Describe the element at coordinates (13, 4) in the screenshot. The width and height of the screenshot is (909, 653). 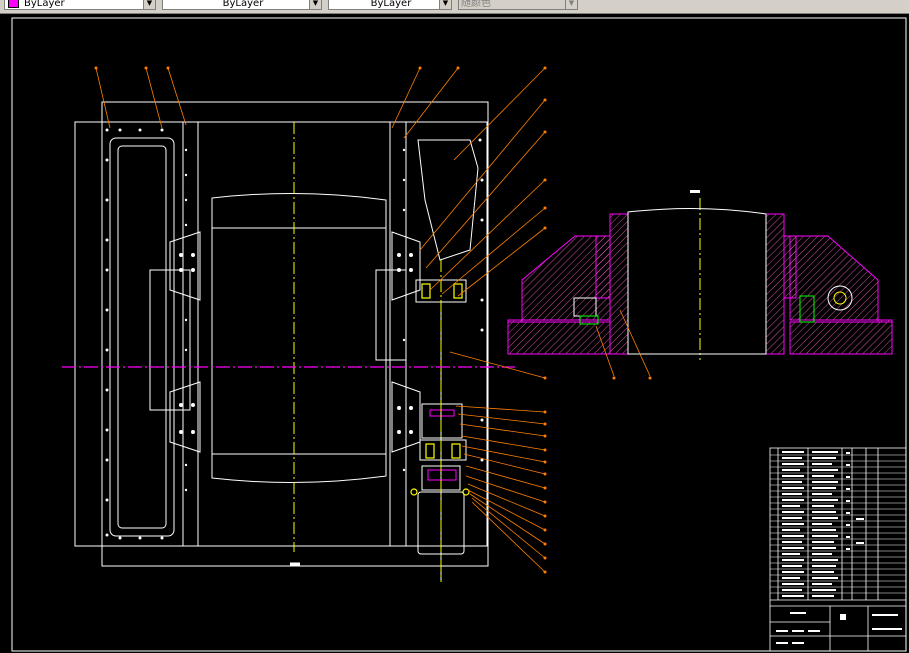
I see `color-swatch-icon` at that location.